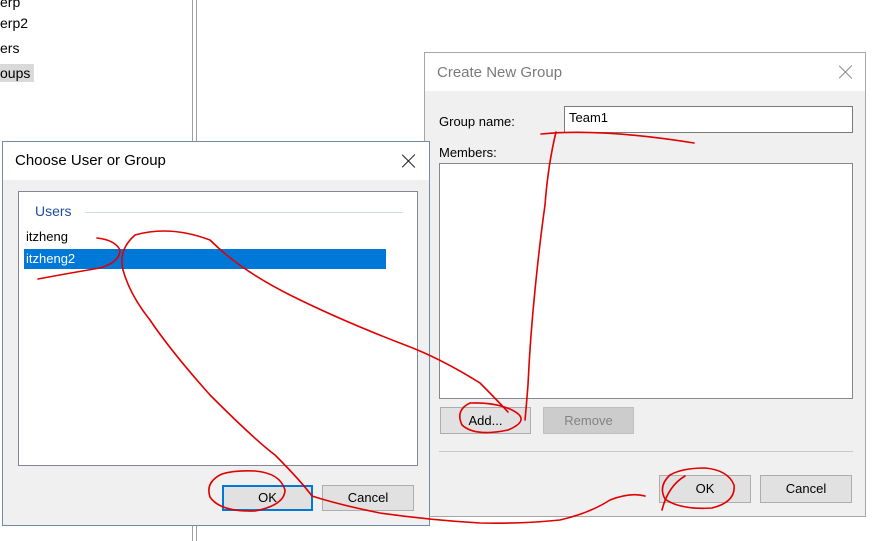 The width and height of the screenshot is (892, 541). Describe the element at coordinates (205, 237) in the screenshot. I see `list-item: itzheng` at that location.